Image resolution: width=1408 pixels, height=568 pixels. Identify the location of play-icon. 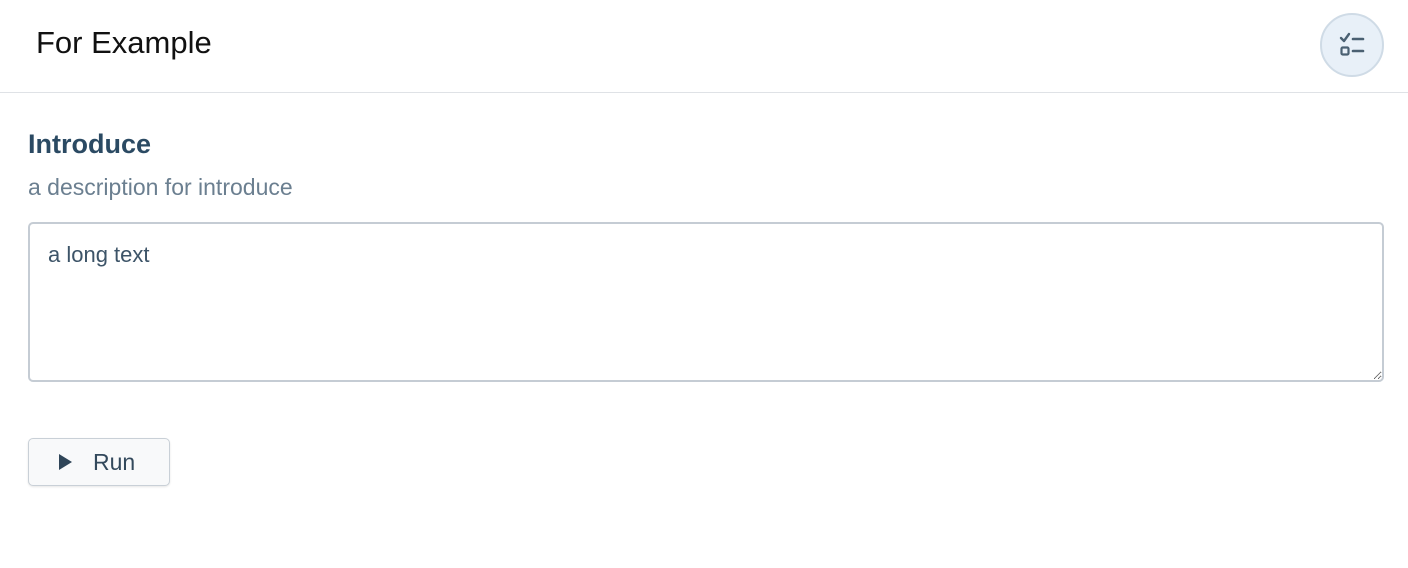
(65, 462).